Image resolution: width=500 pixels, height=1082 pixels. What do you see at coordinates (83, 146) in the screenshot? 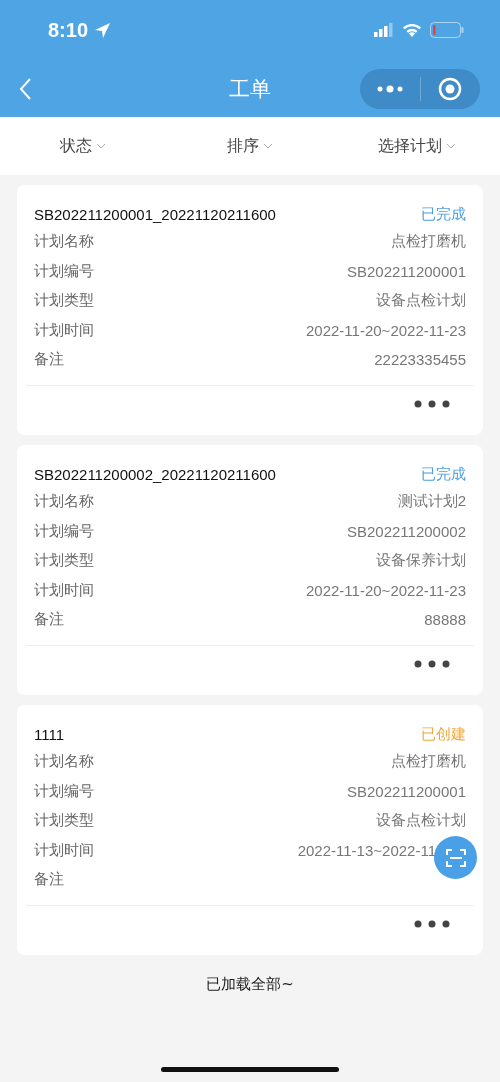
I see `filter-dropdown: 状态` at bounding box center [83, 146].